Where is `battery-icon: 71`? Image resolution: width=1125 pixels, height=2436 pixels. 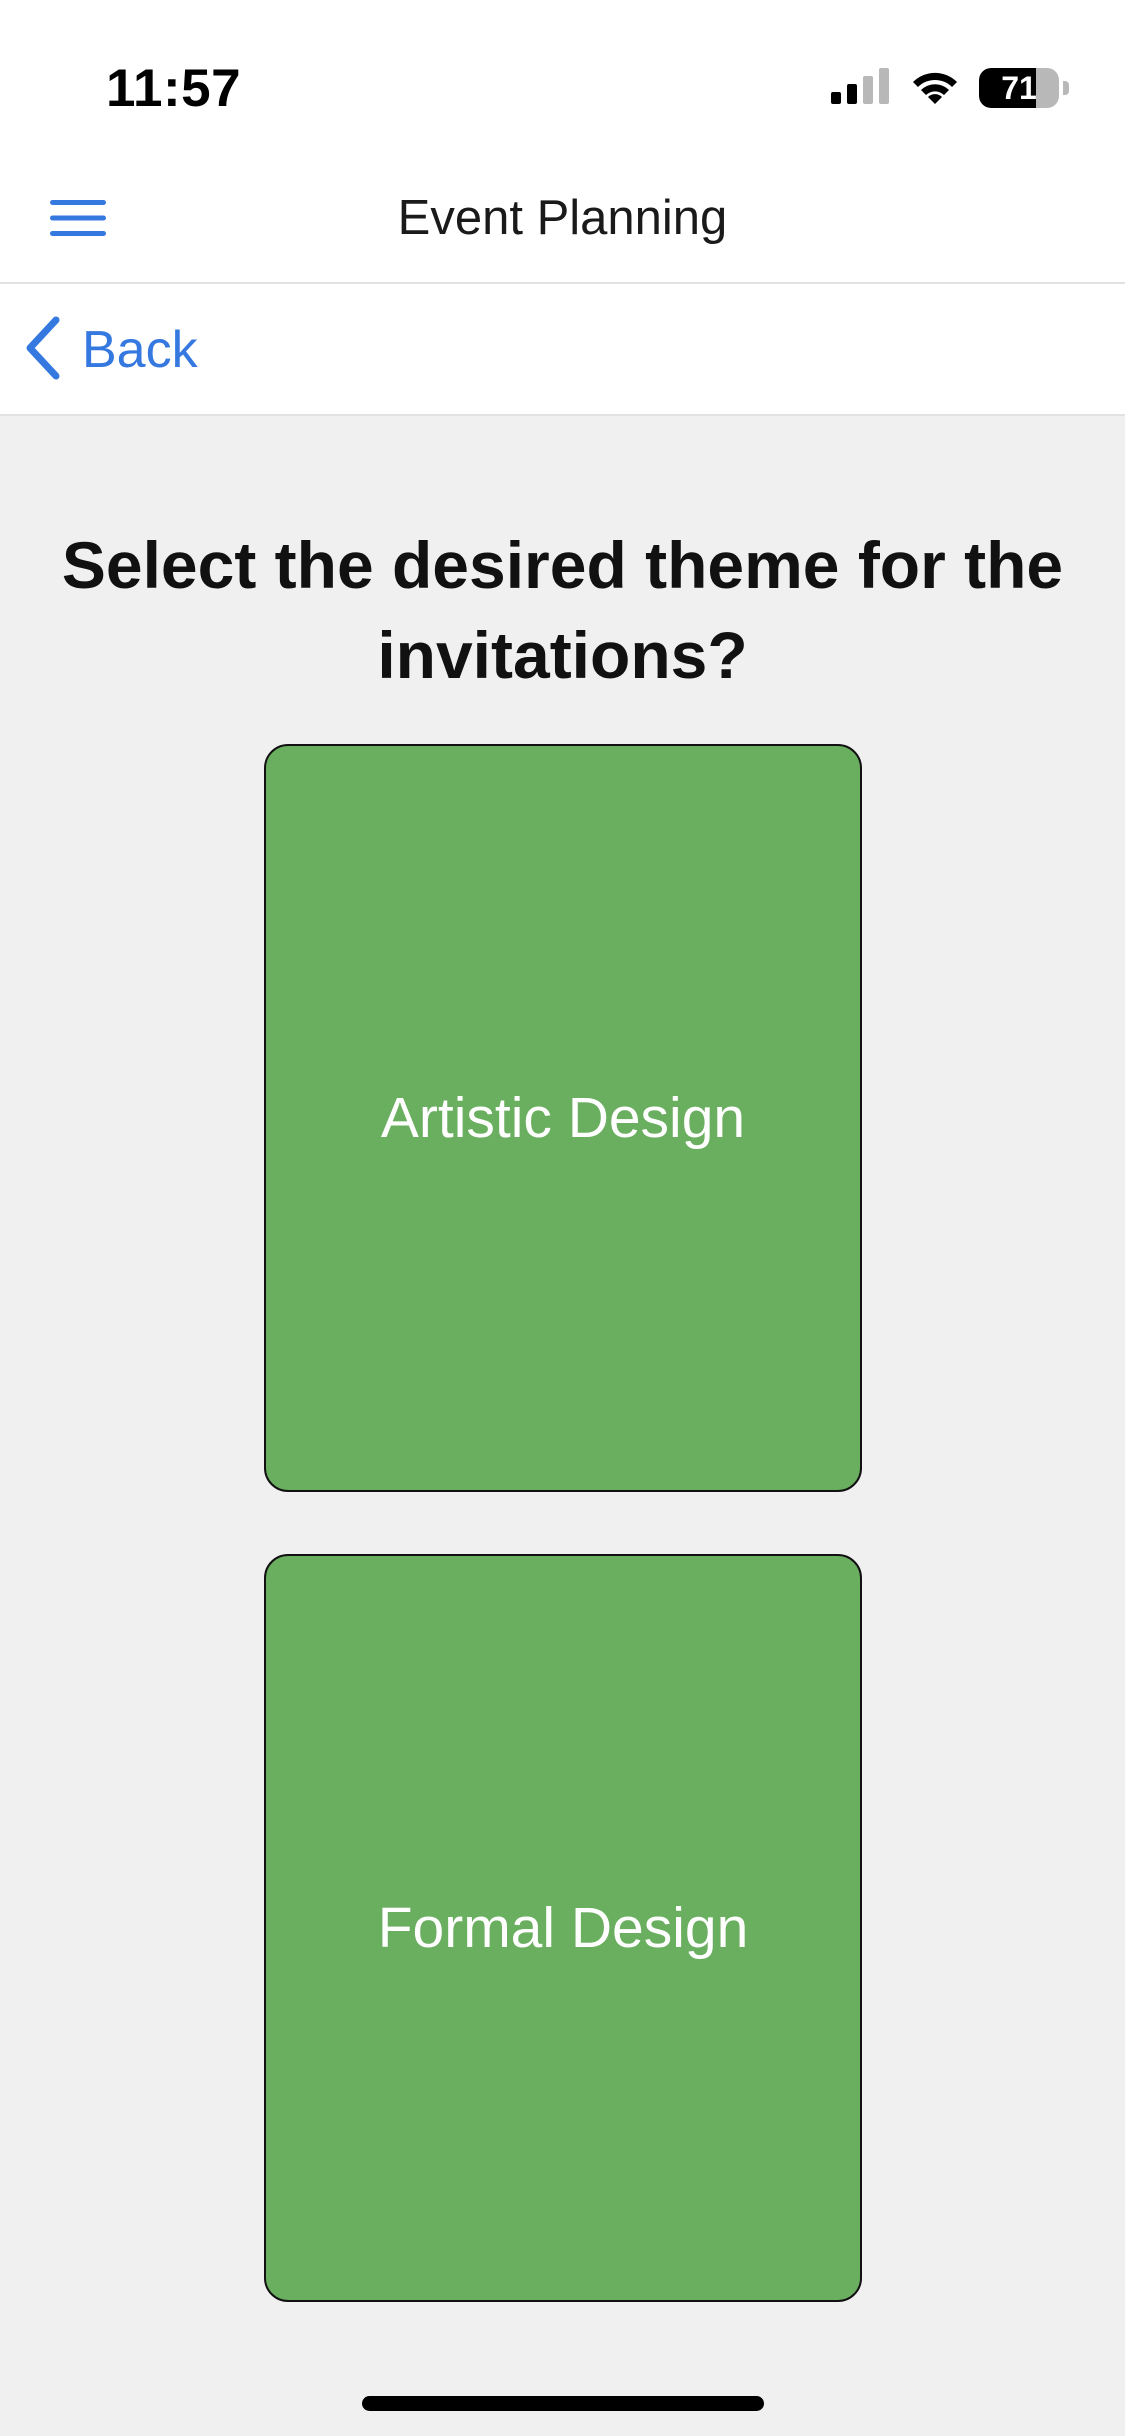 battery-icon: 71 is located at coordinates (1019, 88).